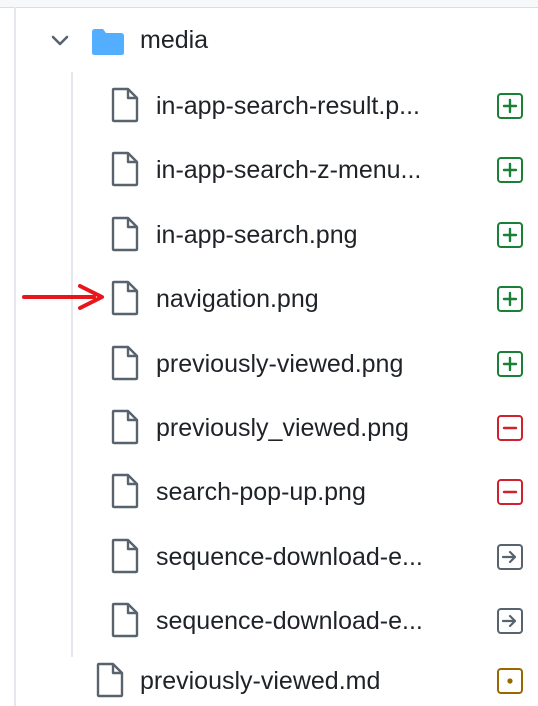 This screenshot has width=538, height=706. Describe the element at coordinates (510, 681) in the screenshot. I see `modified-status-icon` at that location.